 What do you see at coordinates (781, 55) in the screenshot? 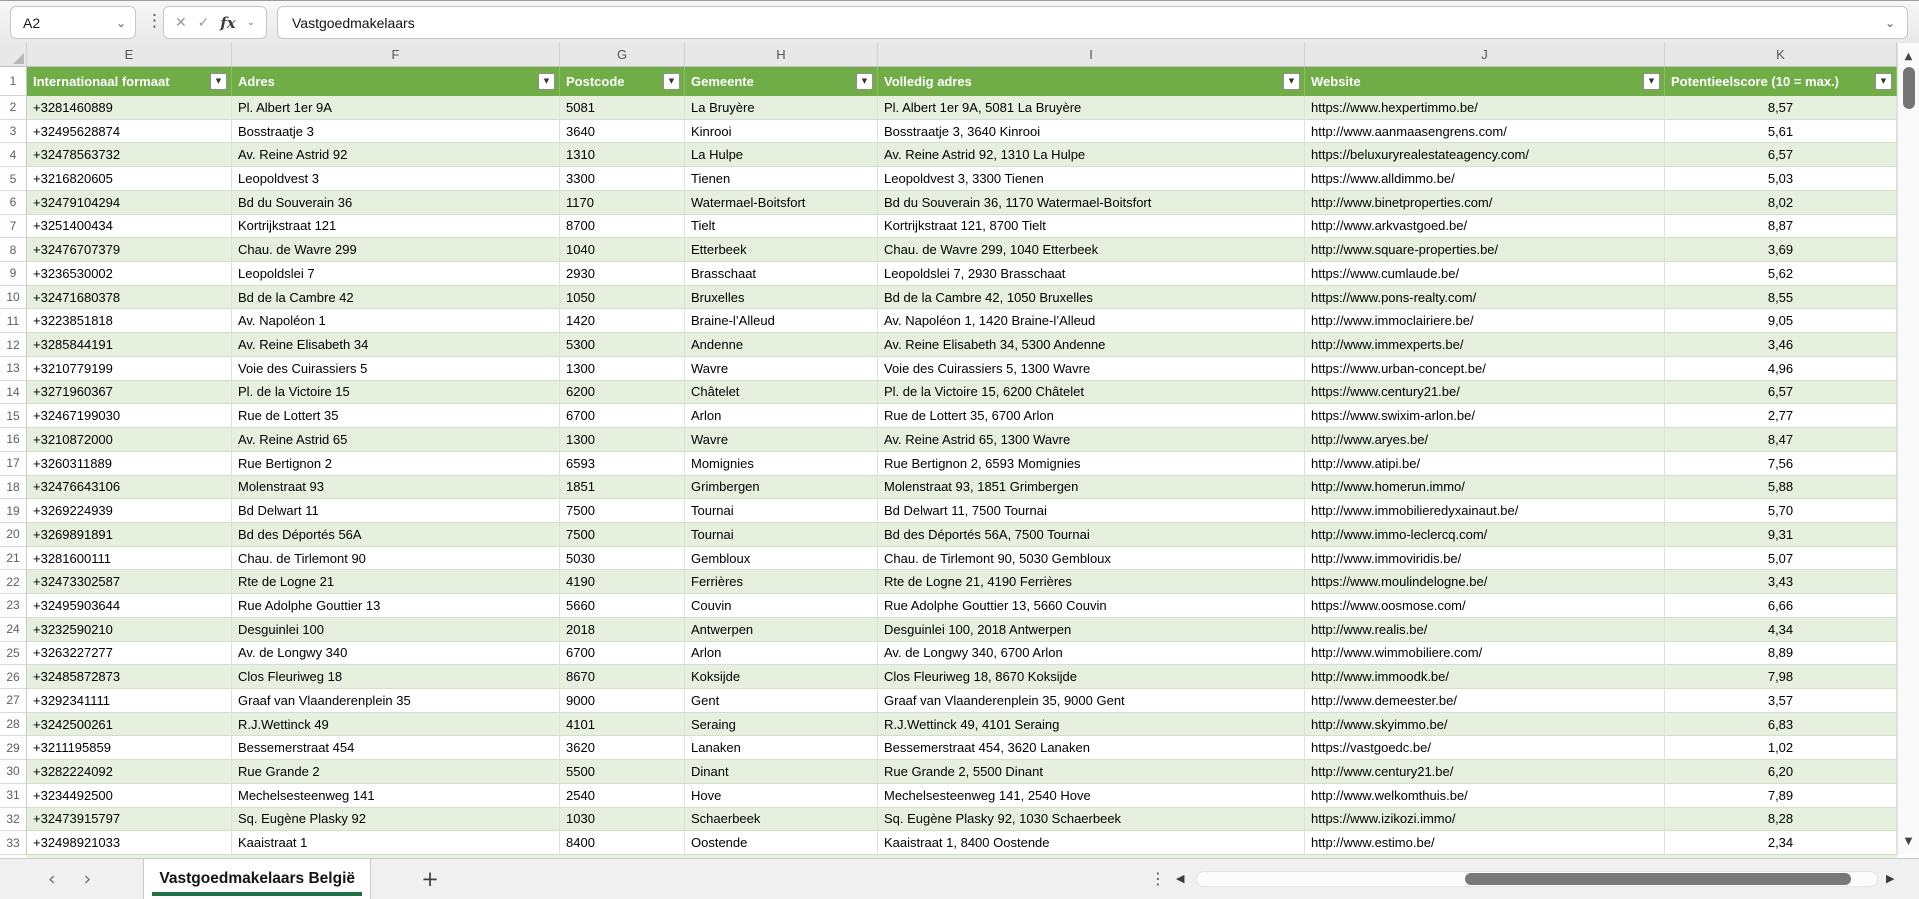
I see `column-header-H: H` at bounding box center [781, 55].